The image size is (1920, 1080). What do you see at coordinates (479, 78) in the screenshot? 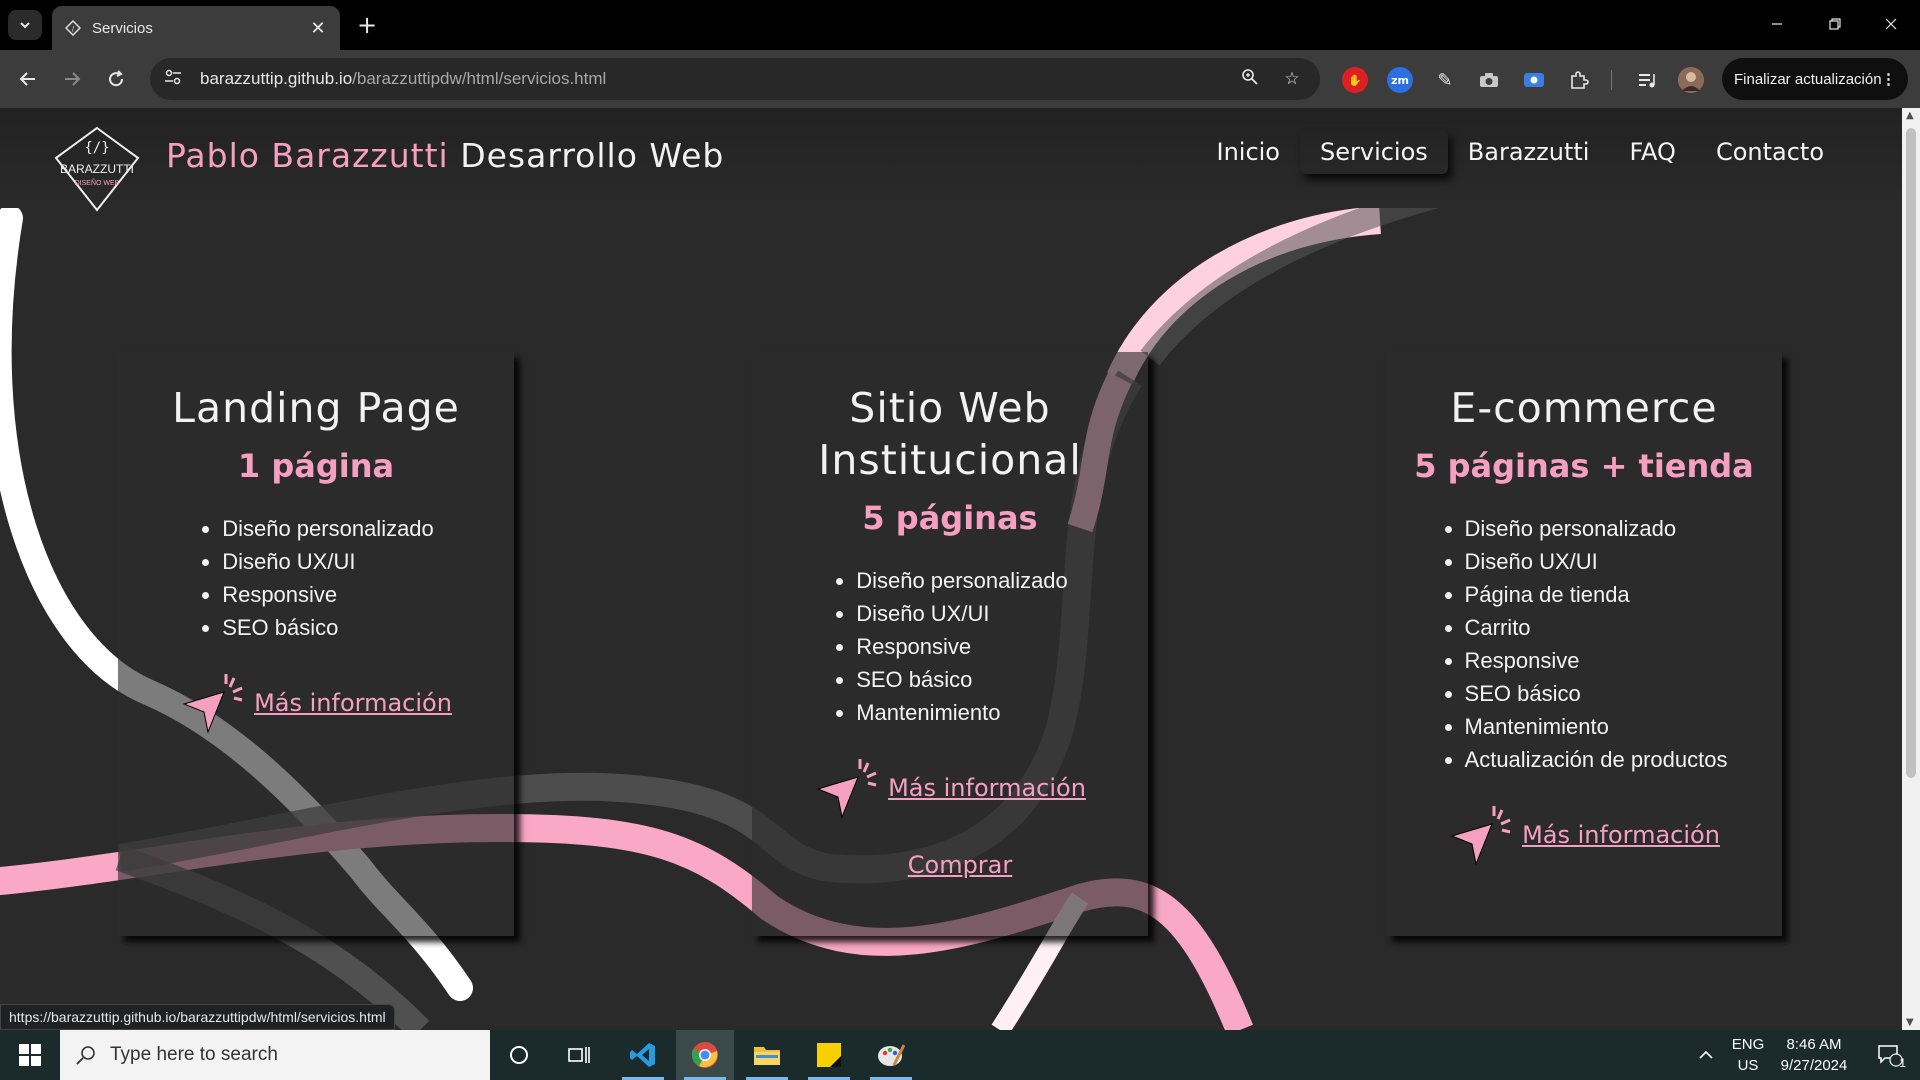
I see `url-path: /barazzuttipdw/html/servicios.html` at bounding box center [479, 78].